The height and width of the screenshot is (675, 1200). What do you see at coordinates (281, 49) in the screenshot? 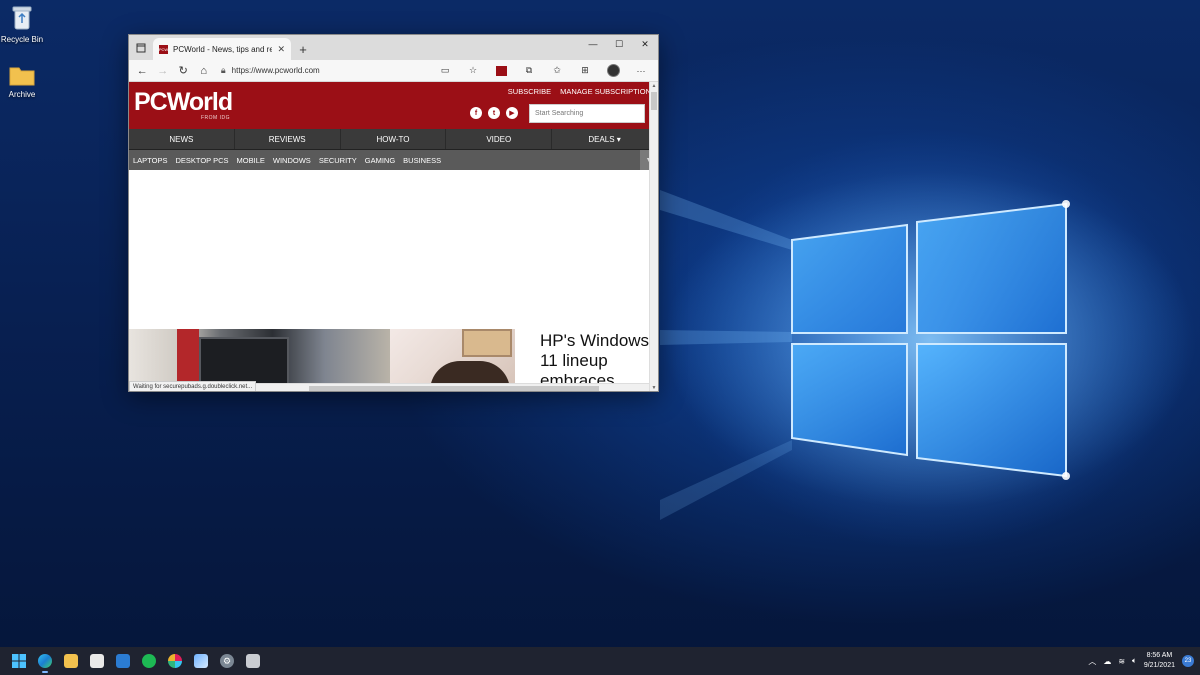
I see `tab-close-icon: ✕` at bounding box center [281, 49].